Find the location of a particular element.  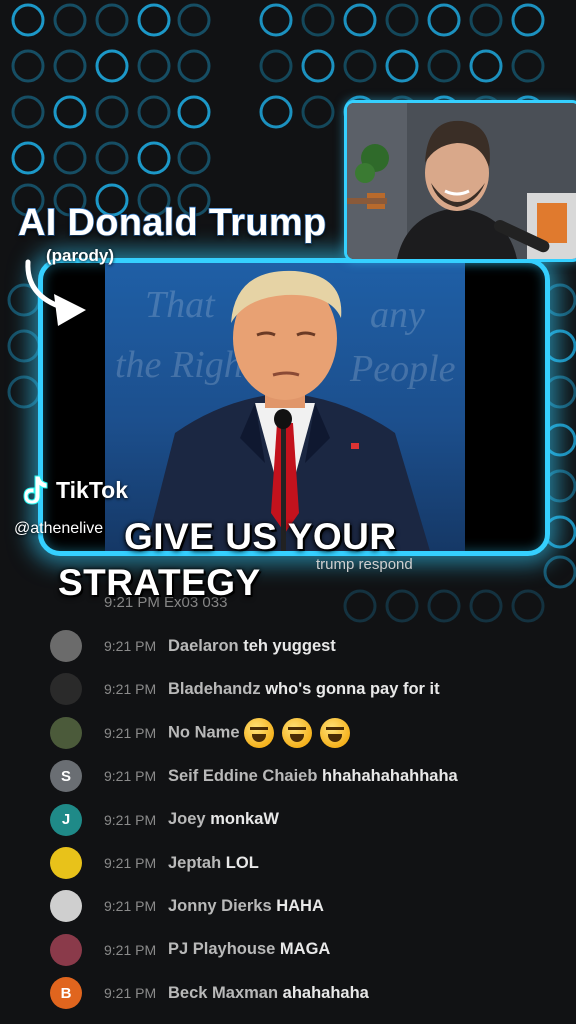

video-title: AI Donald Trump is located at coordinates (172, 223).